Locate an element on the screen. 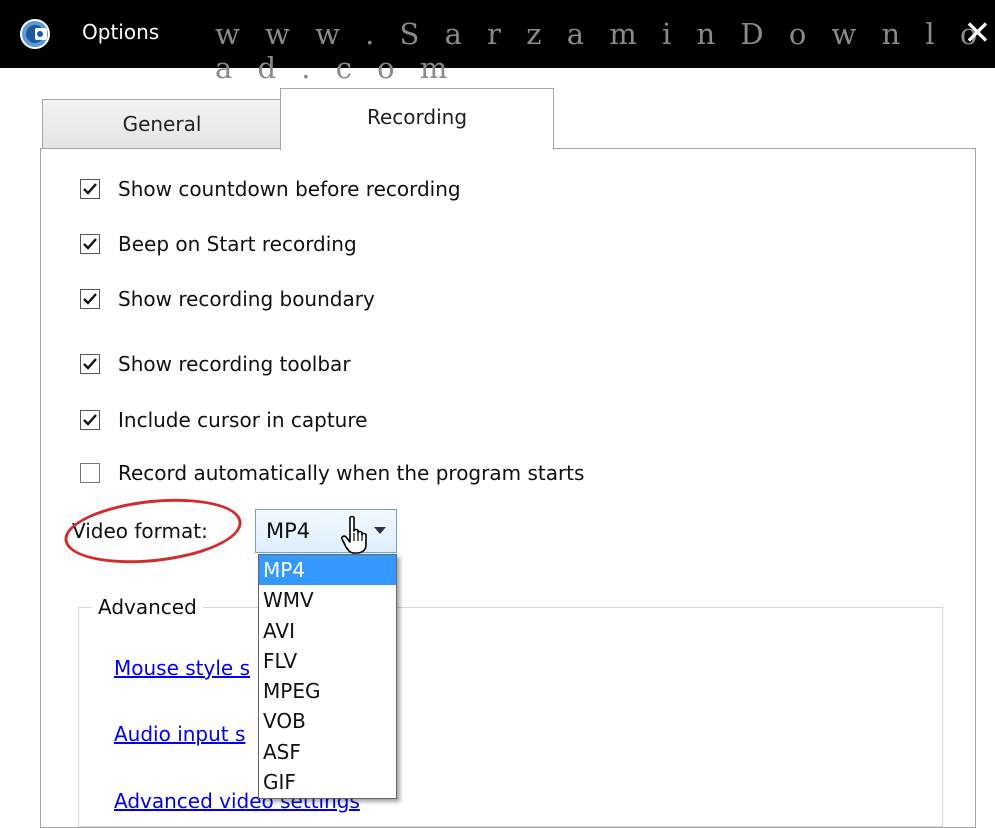 The width and height of the screenshot is (995, 828). checkbox-row-cursor: Include cursor in capture is located at coordinates (223, 420).